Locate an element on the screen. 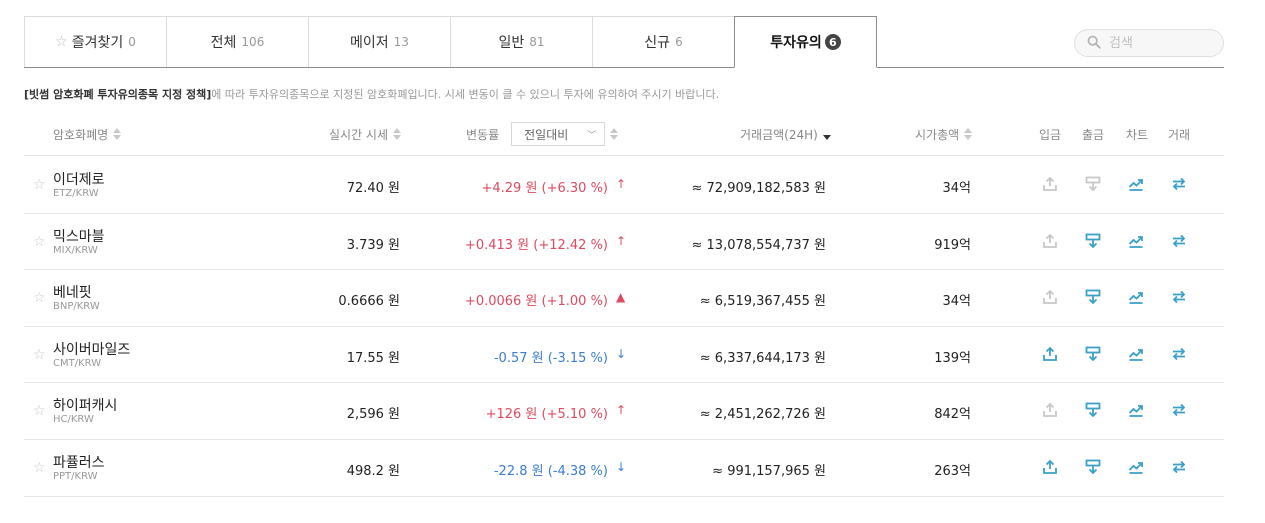  coin-volume: ≈ 13,078,554,737 원 is located at coordinates (759, 245).